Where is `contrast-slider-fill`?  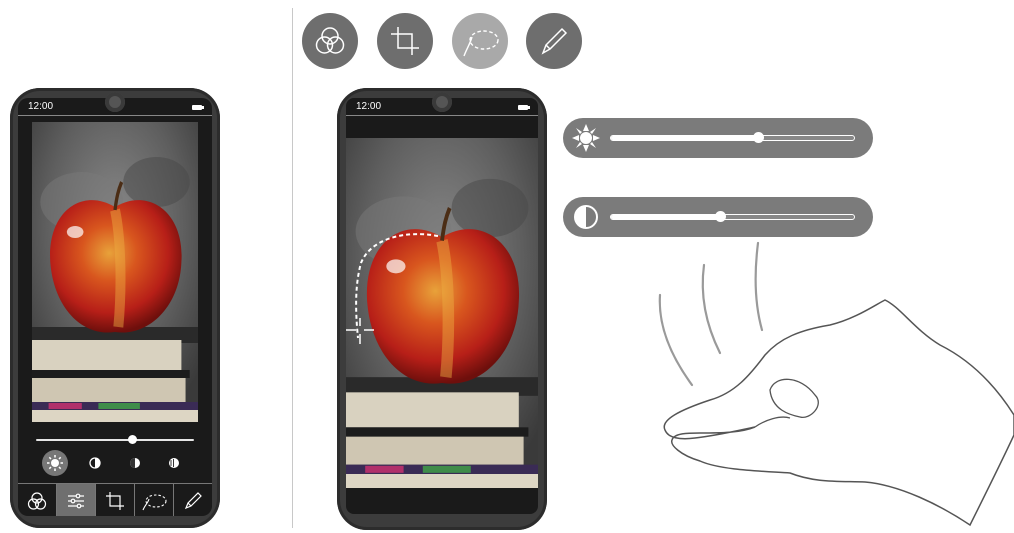
contrast-slider-fill is located at coordinates (666, 217).